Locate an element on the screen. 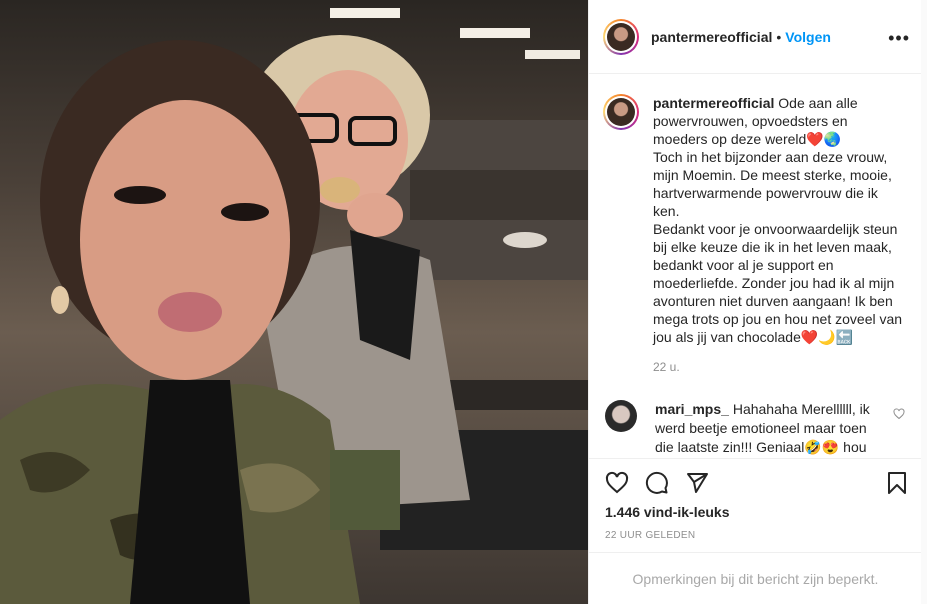  comment-username: mari_mps_ is located at coordinates (692, 409).